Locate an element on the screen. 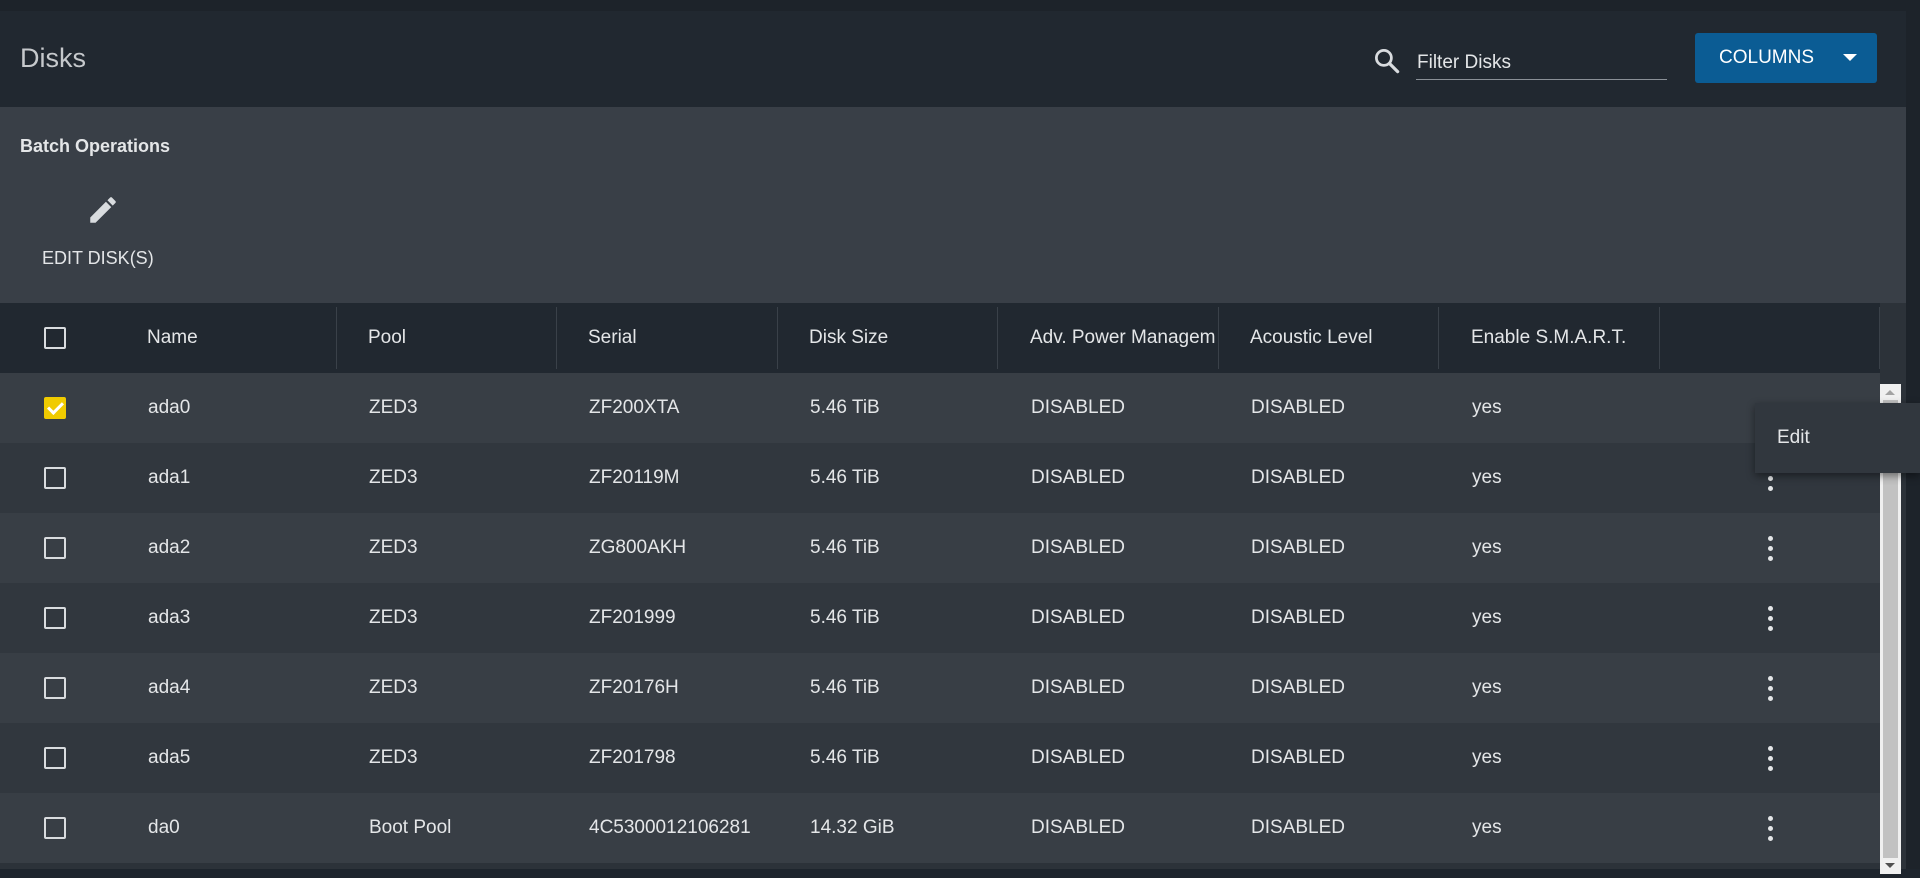  top-strip is located at coordinates (960, 5).